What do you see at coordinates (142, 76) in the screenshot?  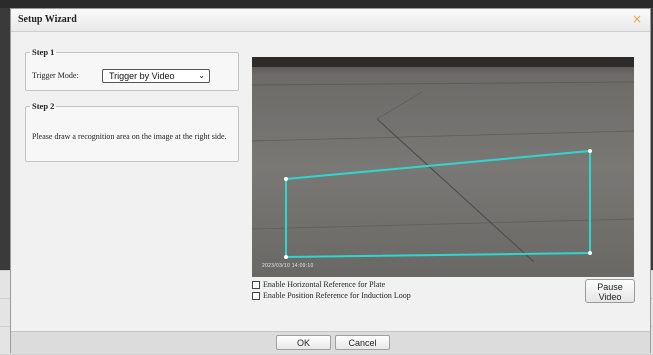 I see `trigger-mode-value: Trigger by Video` at bounding box center [142, 76].